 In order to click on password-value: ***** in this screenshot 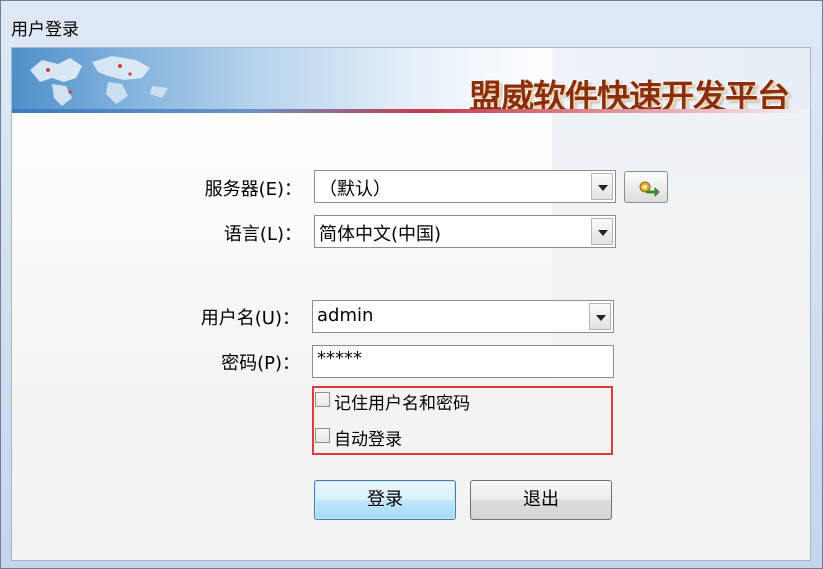, I will do `click(339, 358)`.